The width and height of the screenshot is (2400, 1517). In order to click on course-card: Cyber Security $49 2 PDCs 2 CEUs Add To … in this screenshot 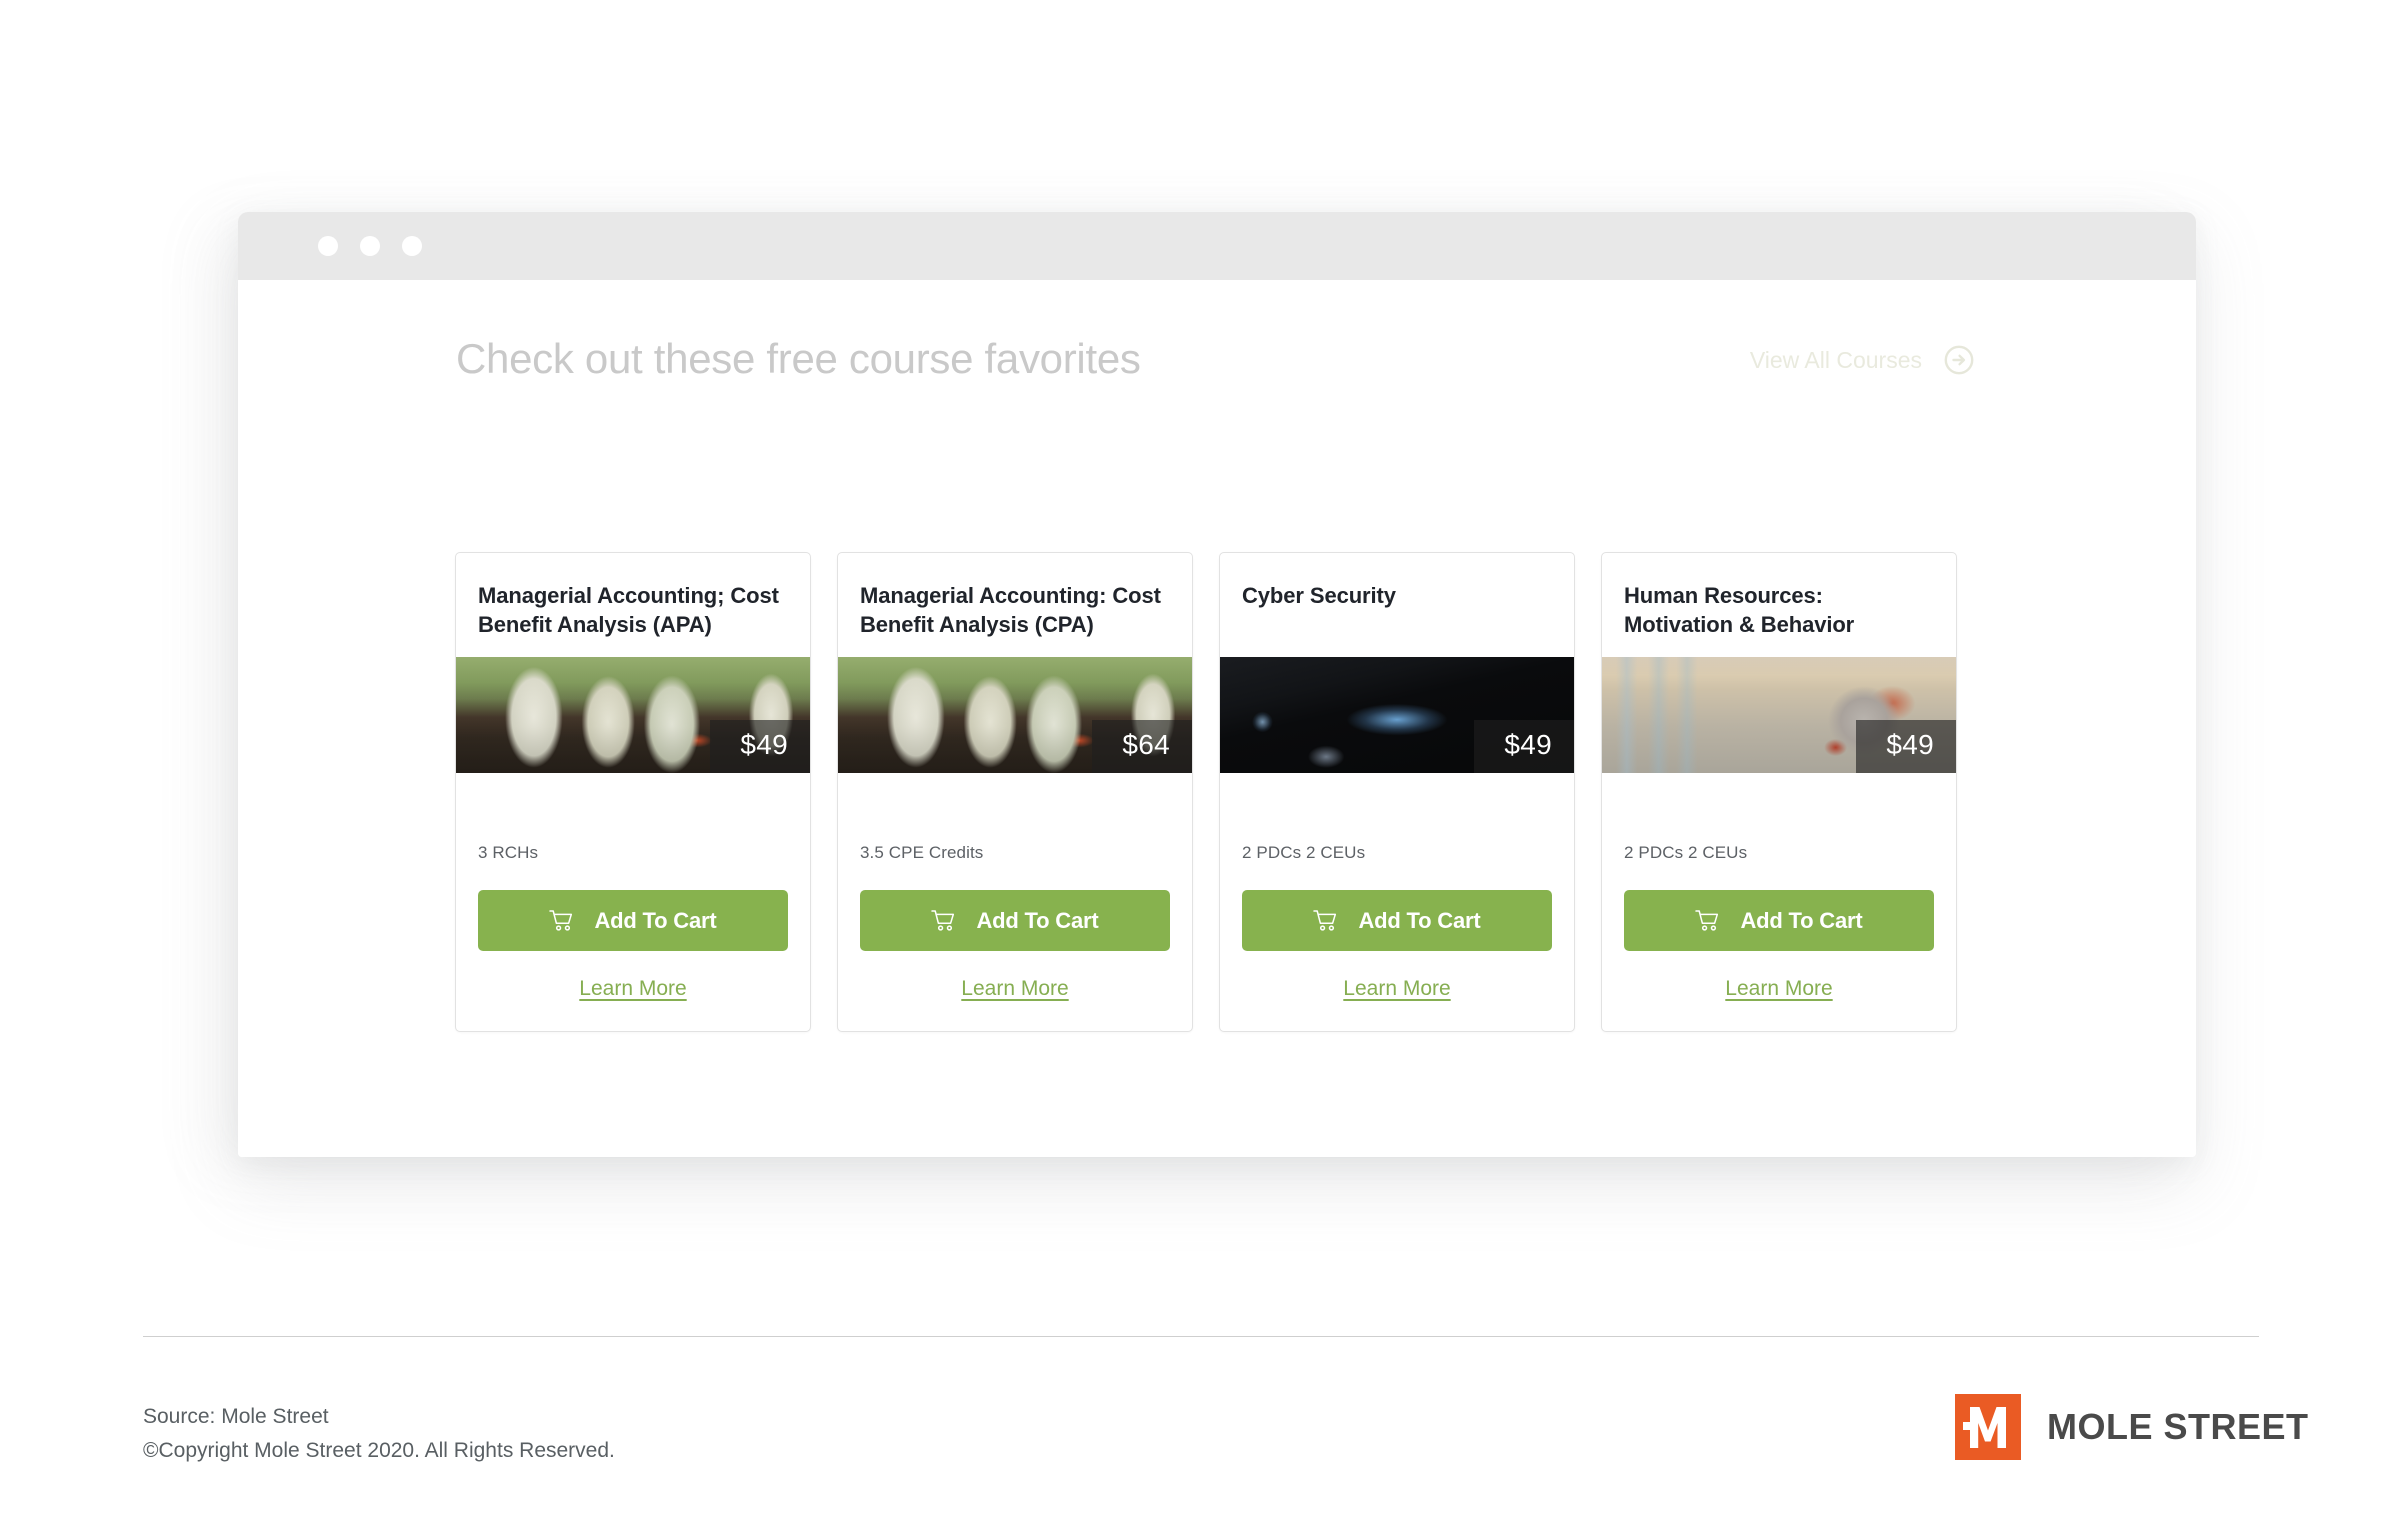, I will do `click(1397, 792)`.